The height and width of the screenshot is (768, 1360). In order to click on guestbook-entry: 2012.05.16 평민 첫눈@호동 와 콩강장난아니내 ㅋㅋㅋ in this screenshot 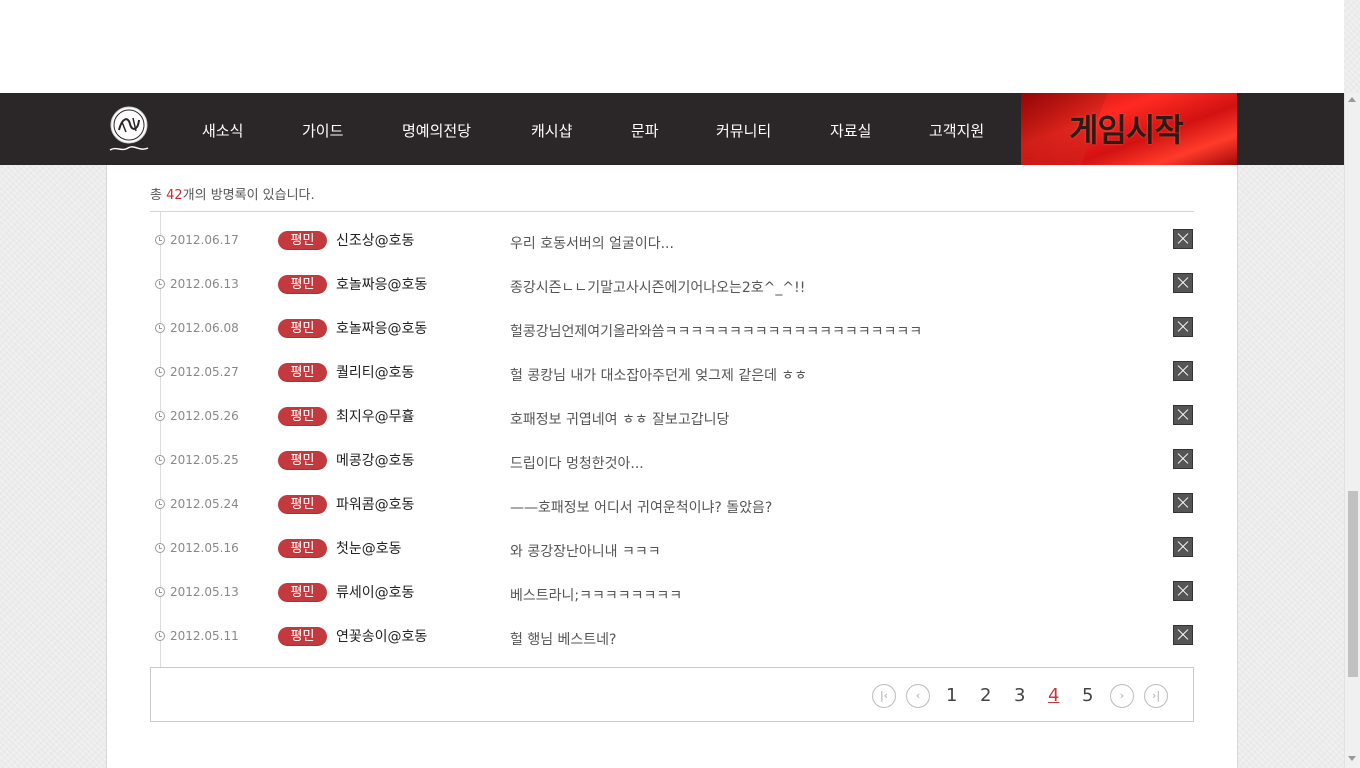, I will do `click(672, 556)`.